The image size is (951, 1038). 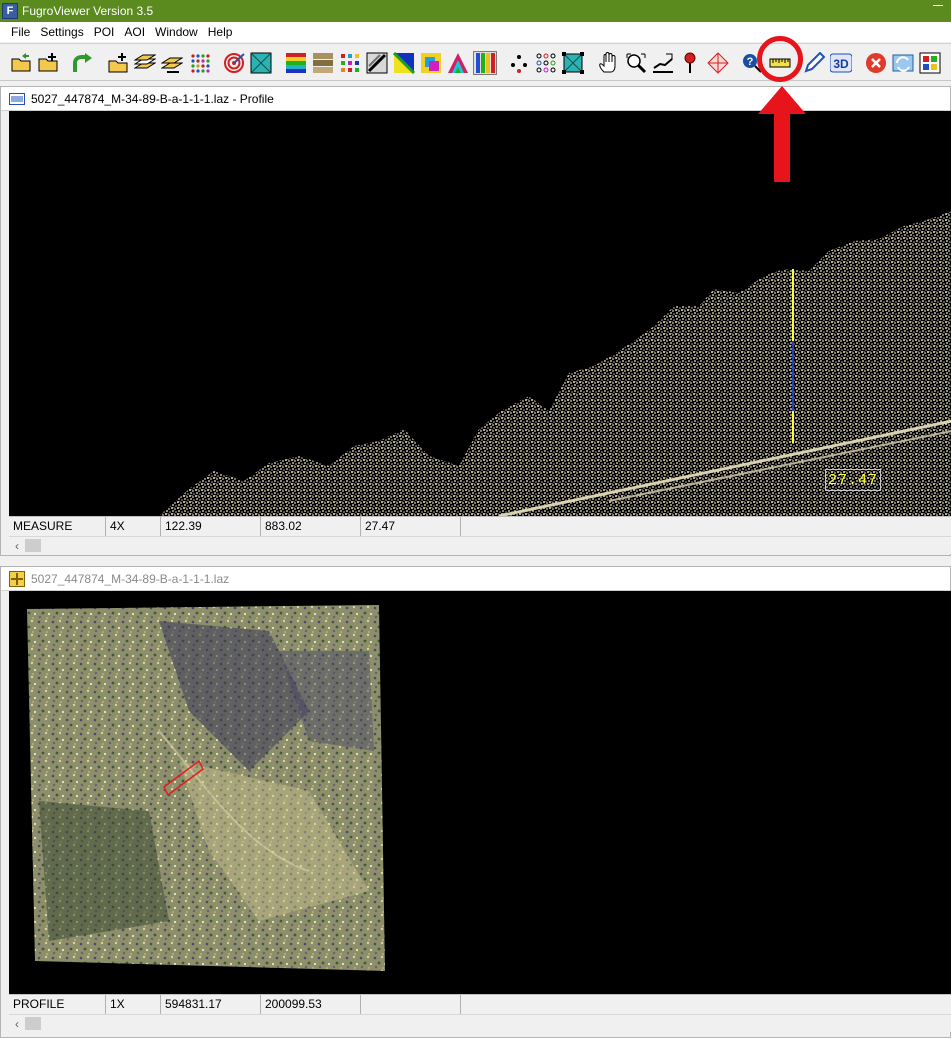 I want to click on pan-hand-icon, so click(x=609, y=63).